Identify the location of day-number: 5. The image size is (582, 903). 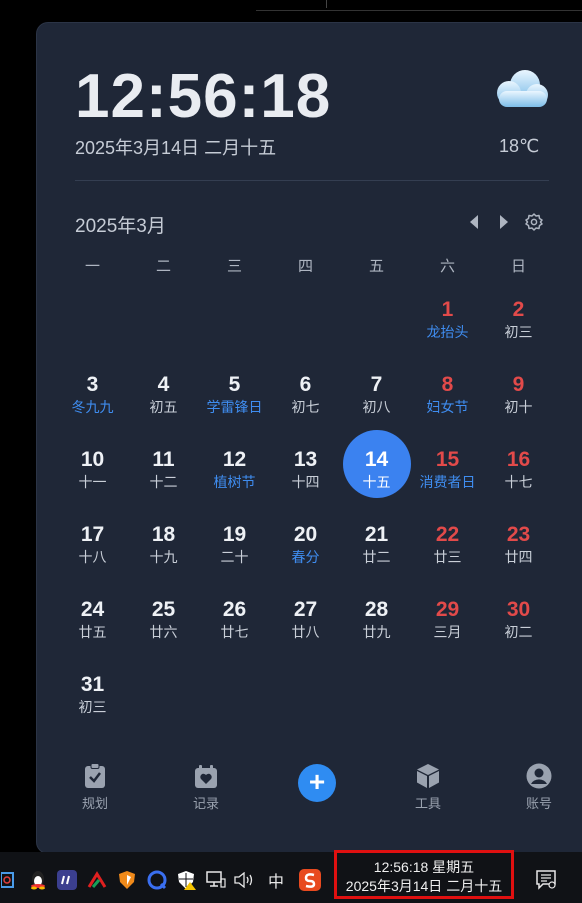
(234, 384).